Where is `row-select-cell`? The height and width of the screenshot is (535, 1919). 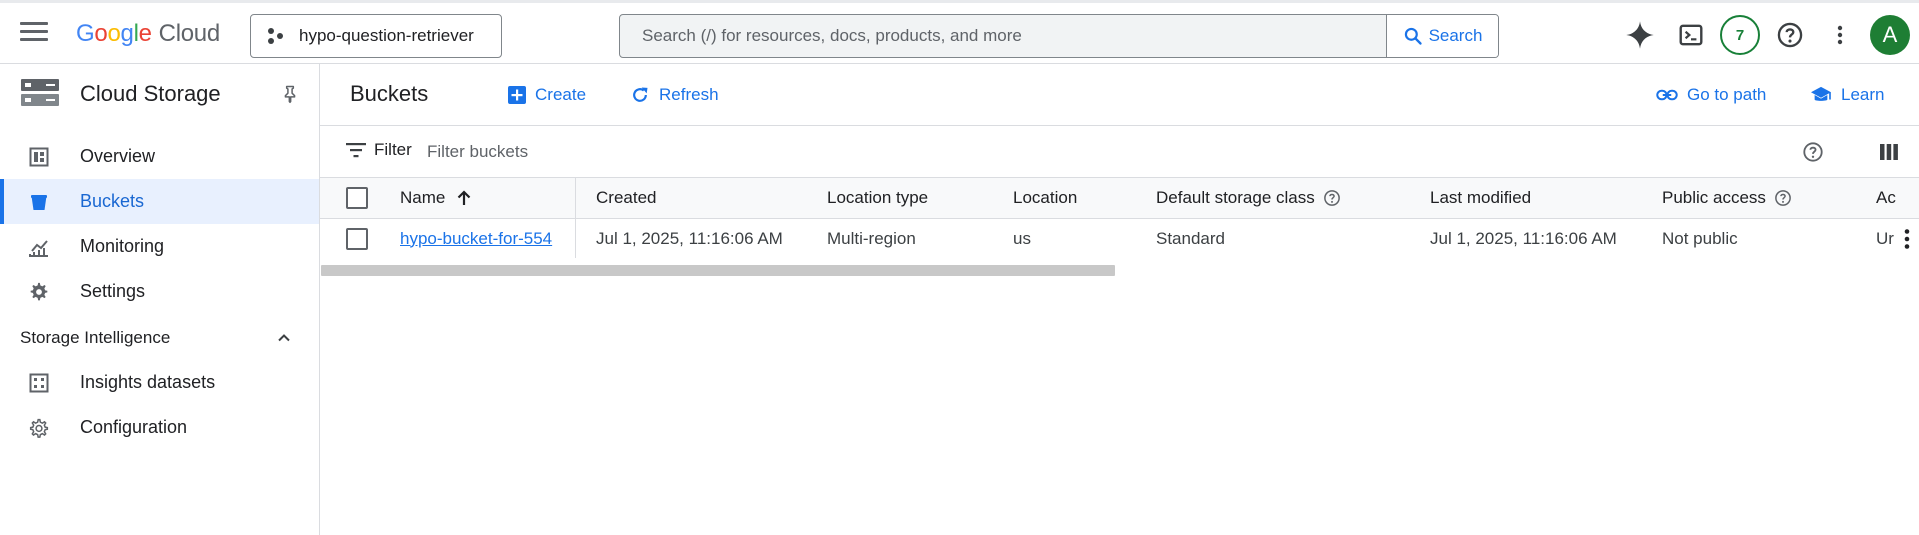
row-select-cell is located at coordinates (357, 238).